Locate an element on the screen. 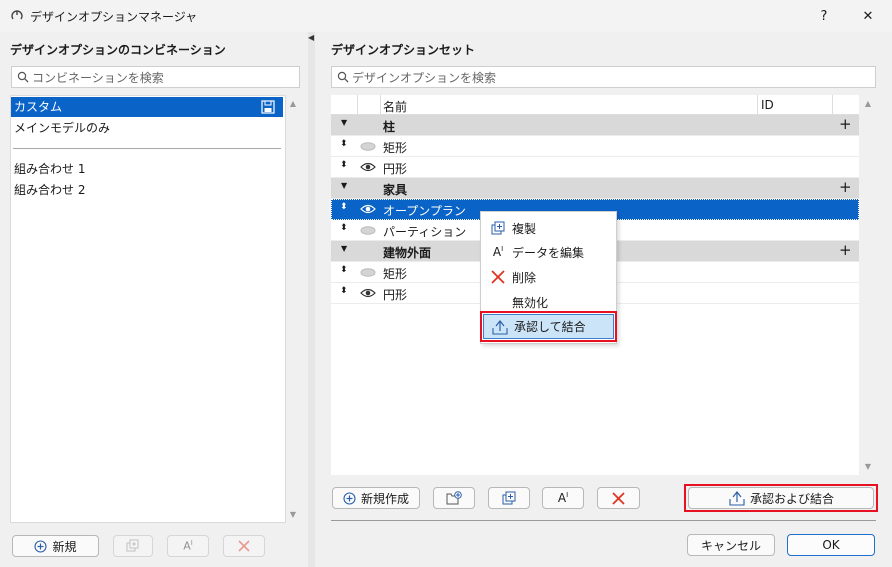 This screenshot has height=567, width=892. save-icon is located at coordinates (268, 107).